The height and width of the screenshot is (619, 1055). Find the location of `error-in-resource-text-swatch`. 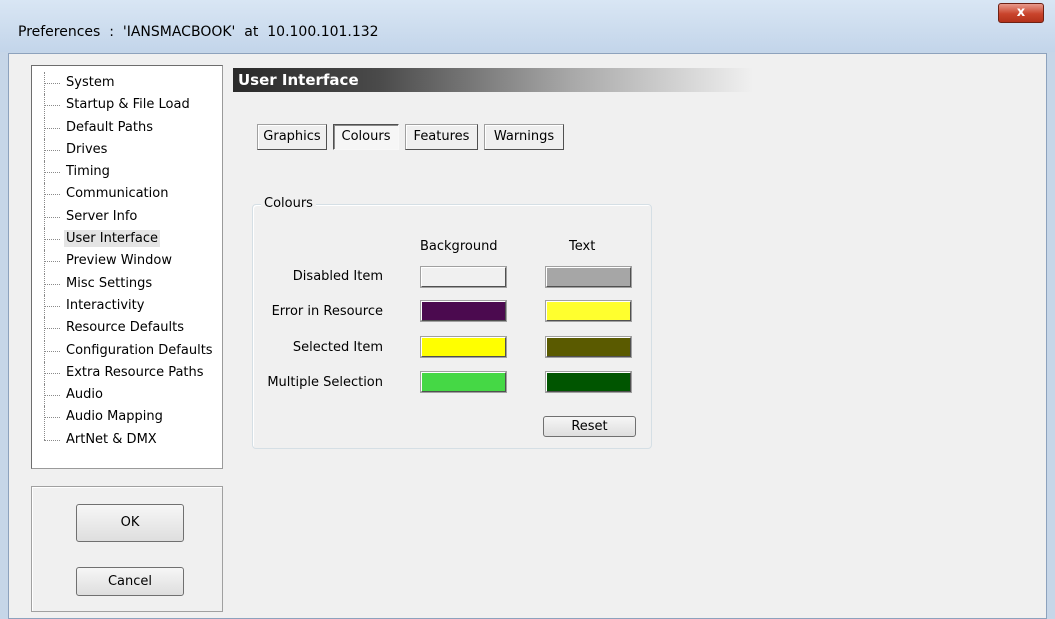

error-in-resource-text-swatch is located at coordinates (588, 311).